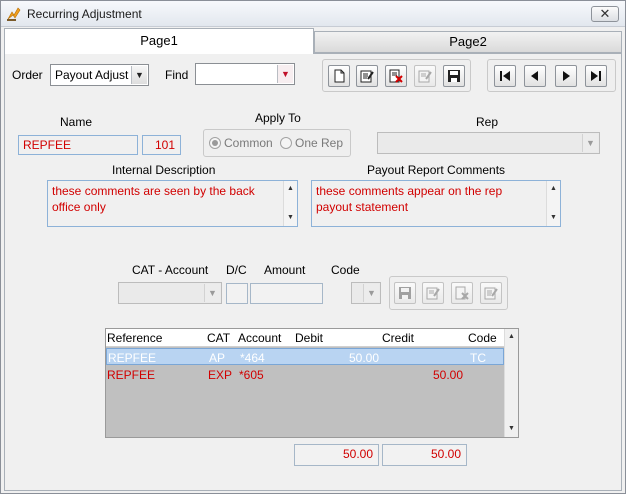 Image resolution: width=626 pixels, height=494 pixels. What do you see at coordinates (177, 75) in the screenshot?
I see `find-label: Find` at bounding box center [177, 75].